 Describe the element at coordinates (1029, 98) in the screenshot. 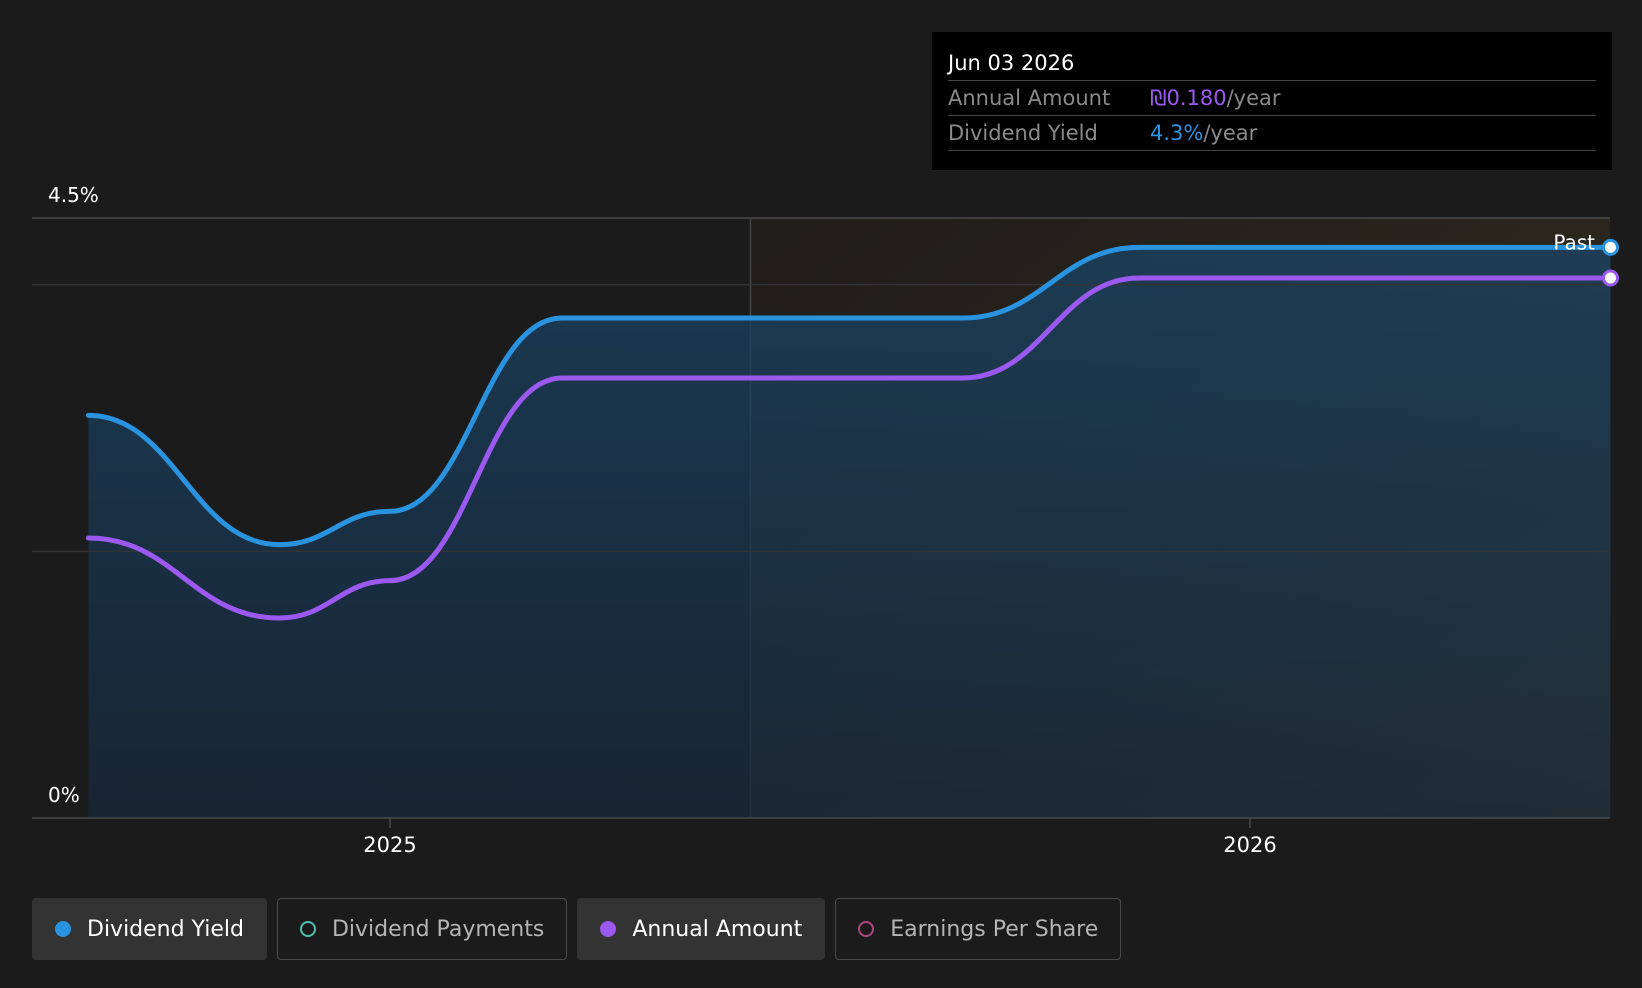

I see `tooltip-label: Annual Amount` at that location.